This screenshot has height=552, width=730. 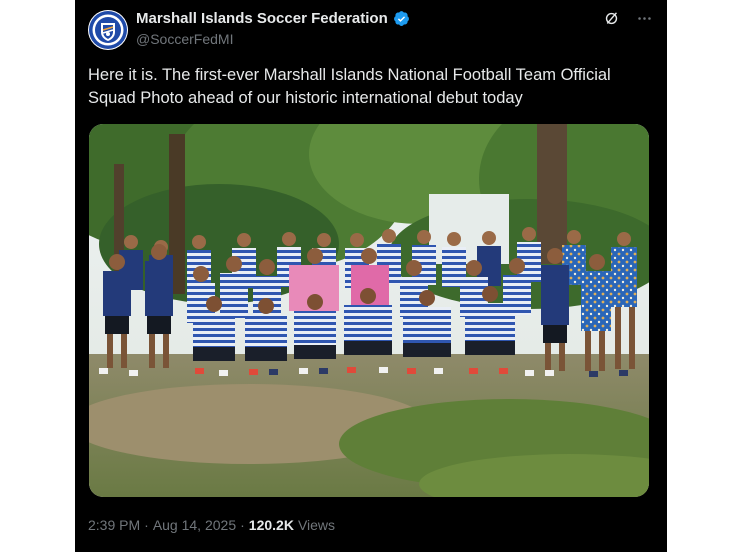 I want to click on tweet-meta: 2:39 PM · Aug 14, 2025 · 120.2K Views, so click(x=211, y=525).